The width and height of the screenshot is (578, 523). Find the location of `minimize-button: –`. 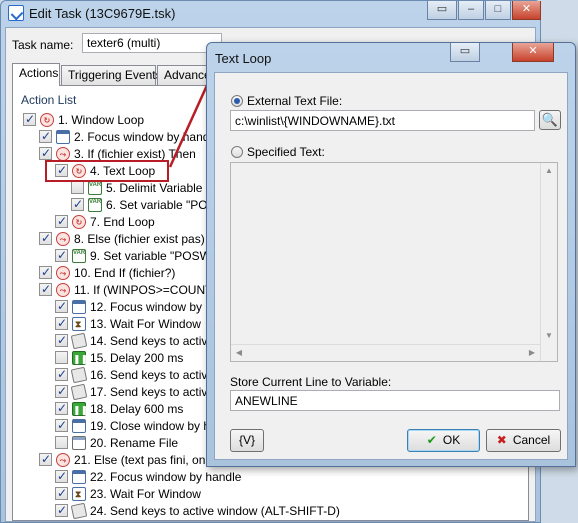

minimize-button: – is located at coordinates (471, 10).